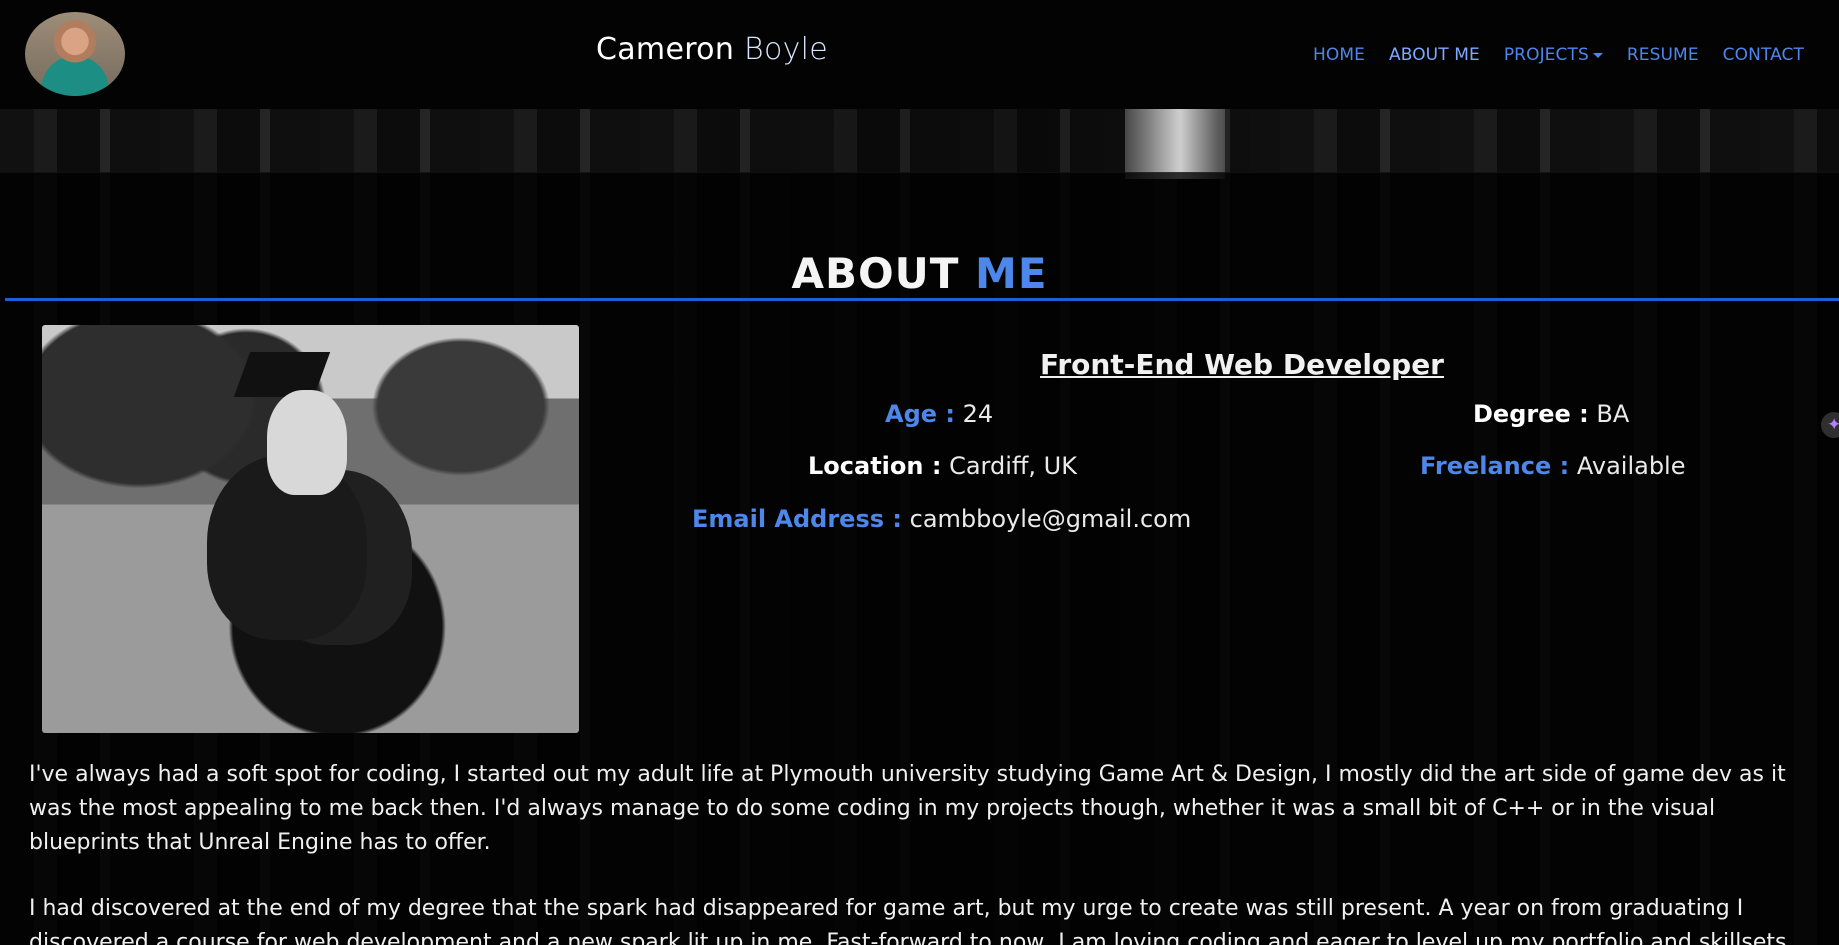 Image resolution: width=1839 pixels, height=945 pixels. Describe the element at coordinates (875, 466) in the screenshot. I see `location-label: Location :` at that location.